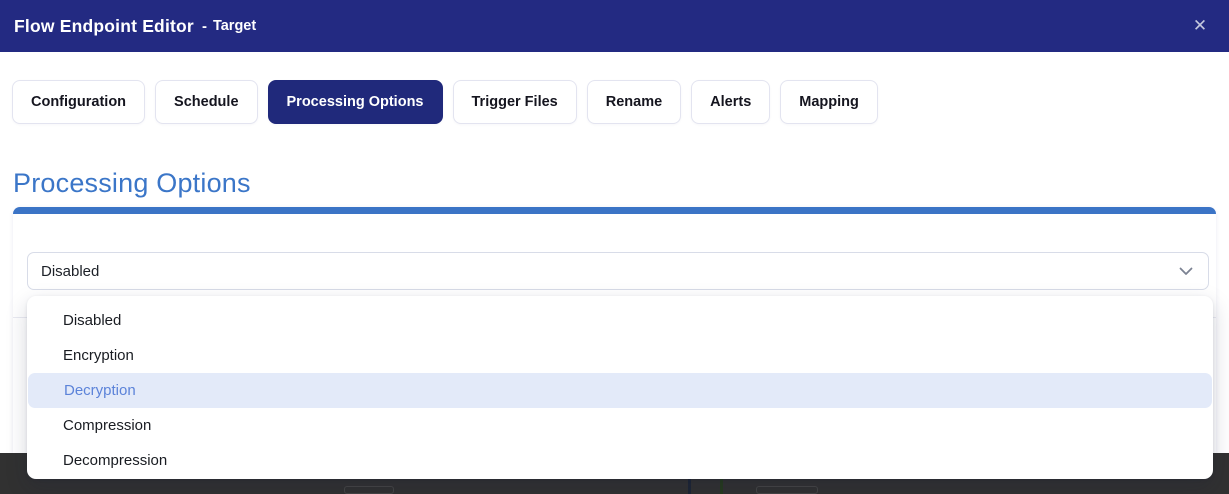  What do you see at coordinates (620, 355) in the screenshot?
I see `option-encryption: Encryption` at bounding box center [620, 355].